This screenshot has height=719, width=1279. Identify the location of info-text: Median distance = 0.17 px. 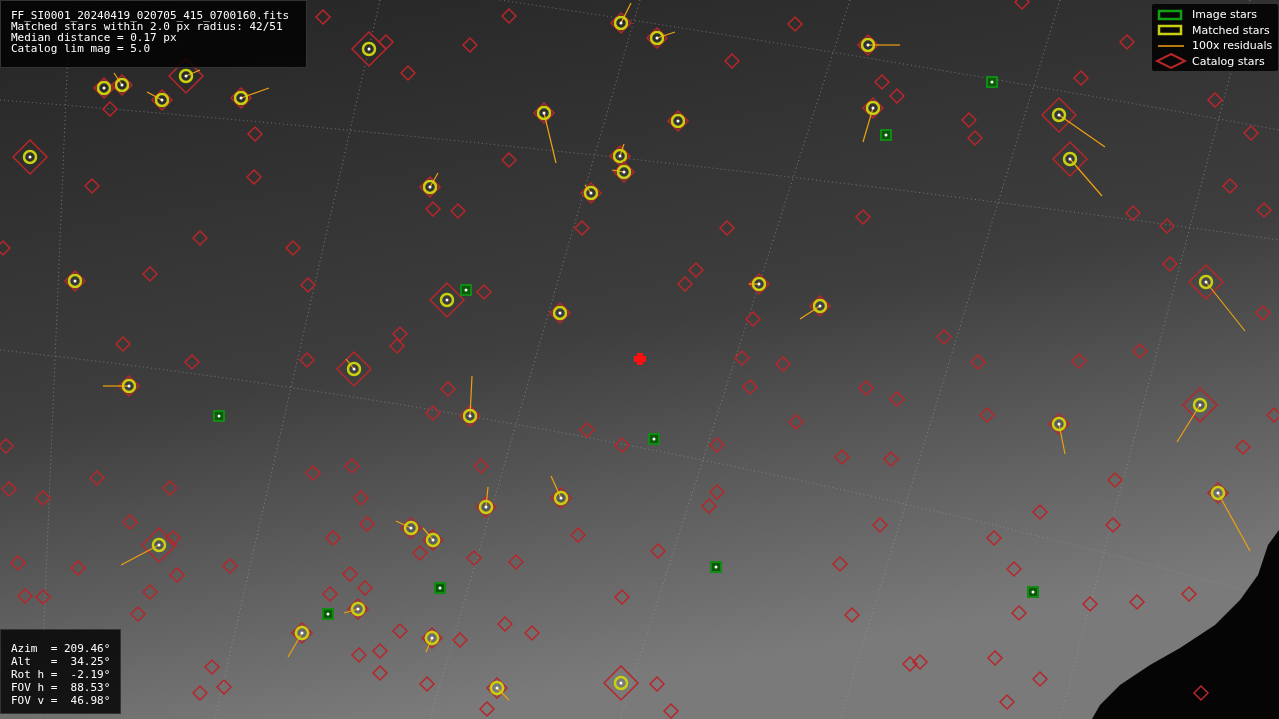
(94, 37).